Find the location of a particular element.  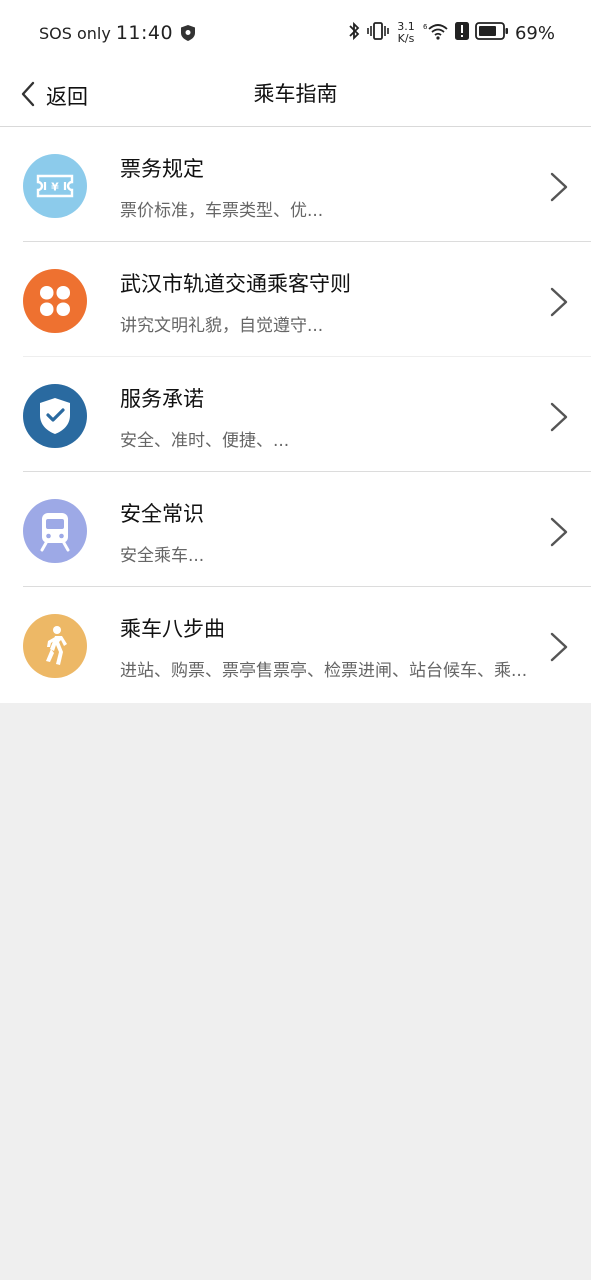

train-icon is located at coordinates (55, 532).